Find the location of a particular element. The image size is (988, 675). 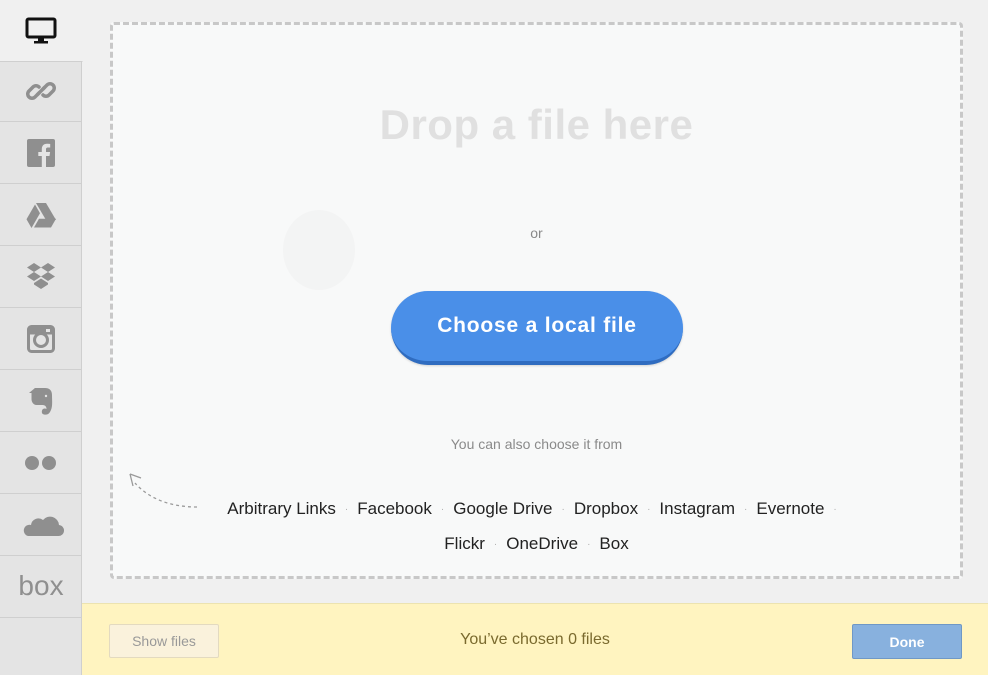

dropbox-icon is located at coordinates (41, 275).